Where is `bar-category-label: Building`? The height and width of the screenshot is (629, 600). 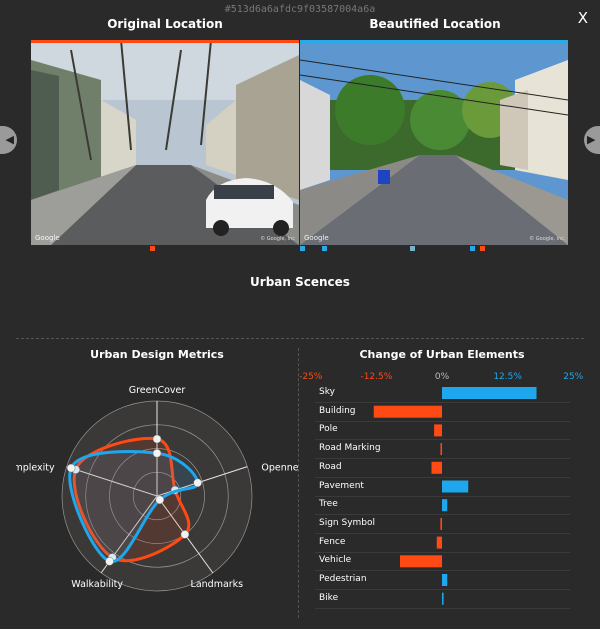
bar-category-label: Building is located at coordinates (337, 410).